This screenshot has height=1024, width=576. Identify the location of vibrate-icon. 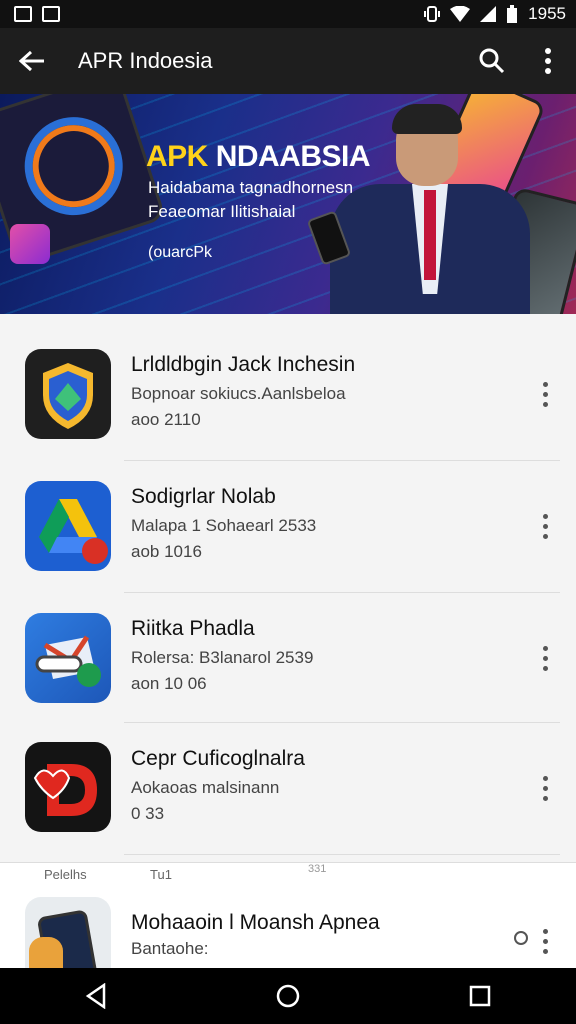
(432, 14).